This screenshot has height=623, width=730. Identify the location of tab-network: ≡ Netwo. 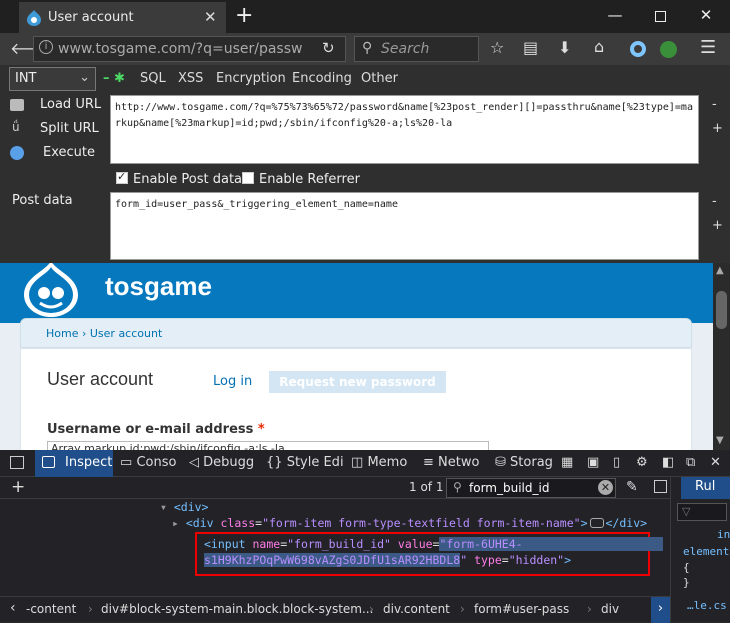
(451, 462).